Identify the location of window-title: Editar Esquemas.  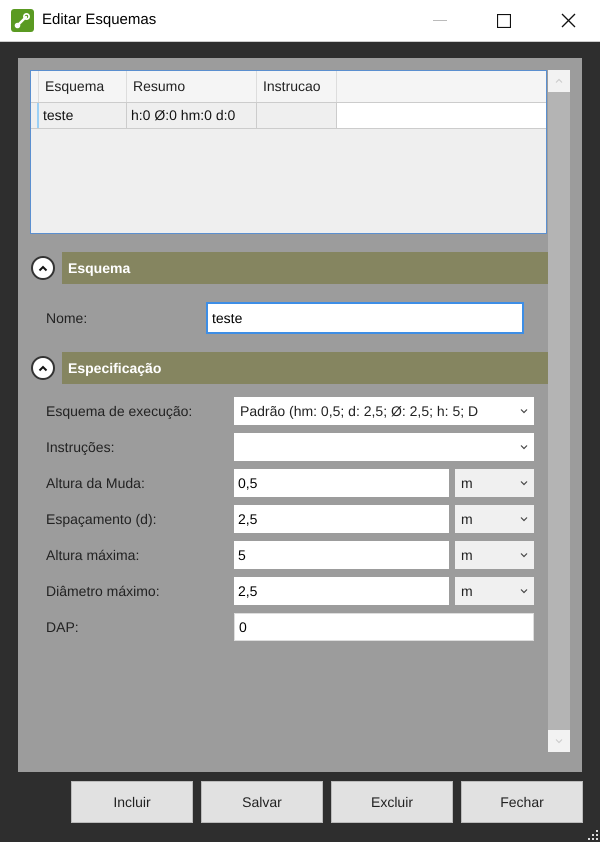
(99, 20).